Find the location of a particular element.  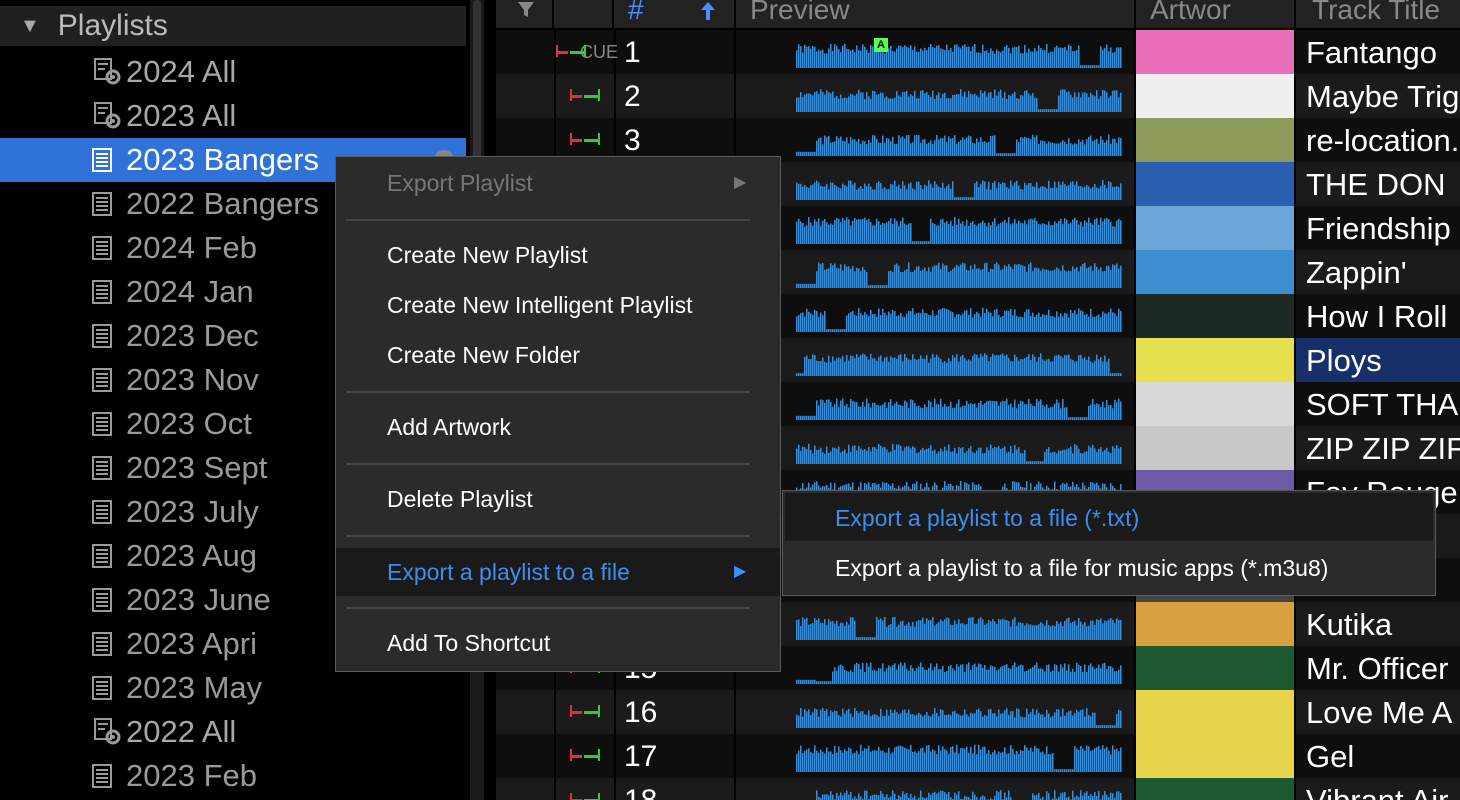

collapse-triangle-icon: ▼ is located at coordinates (30, 26).